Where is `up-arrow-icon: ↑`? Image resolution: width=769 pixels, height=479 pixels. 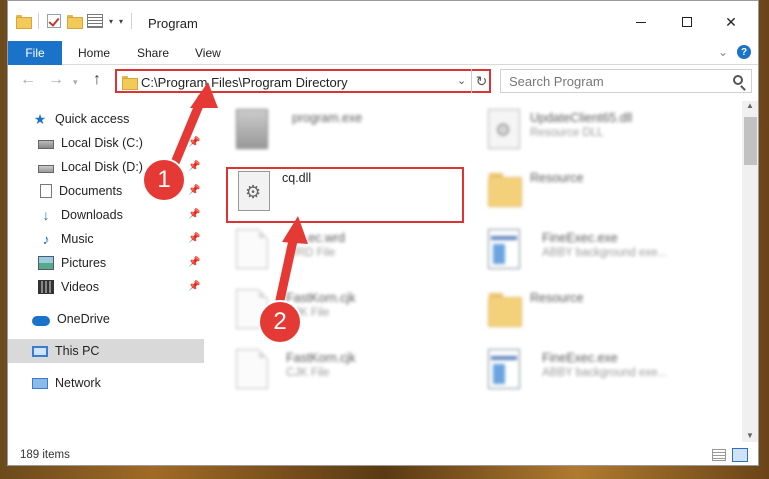
up-arrow-icon: ↑ is located at coordinates (97, 80).